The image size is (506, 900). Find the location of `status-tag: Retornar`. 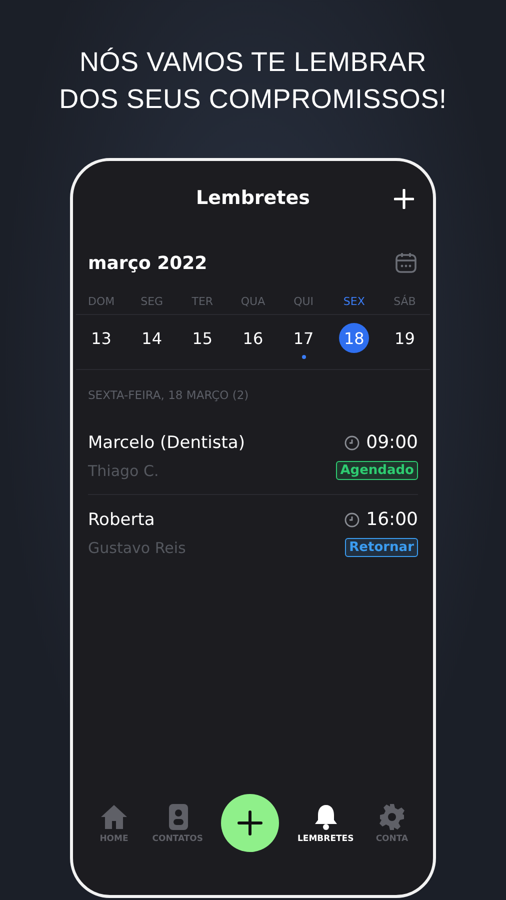

status-tag: Retornar is located at coordinates (381, 547).